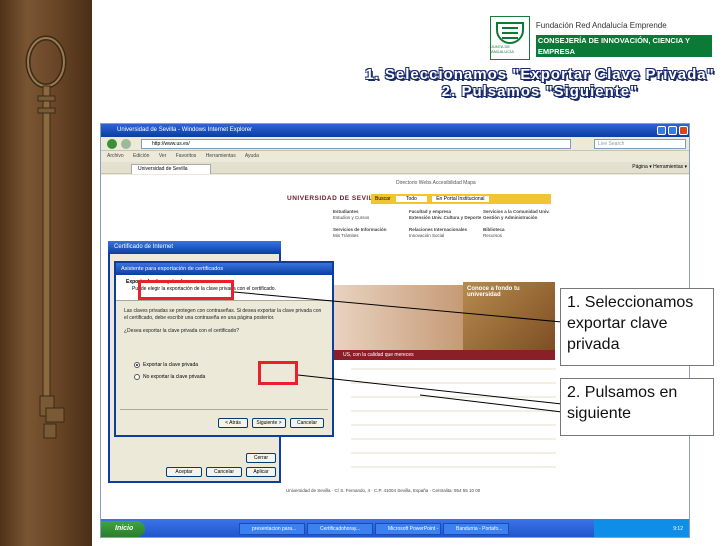 The height and width of the screenshot is (546, 728). What do you see at coordinates (637, 327) in the screenshot?
I see `callout-step1: 1. Seleccionamos exportar clave privada` at bounding box center [637, 327].